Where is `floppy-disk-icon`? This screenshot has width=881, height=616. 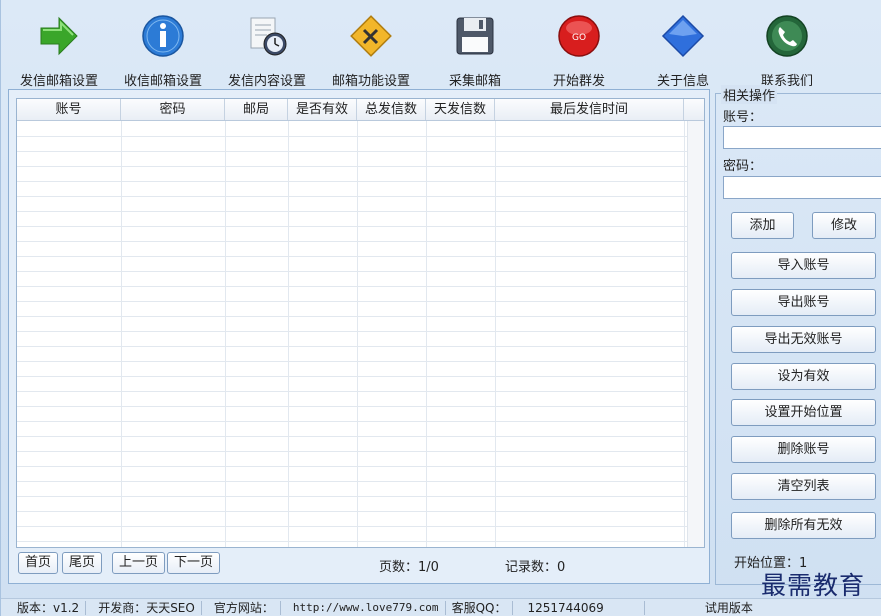 floppy-disk-icon is located at coordinates (475, 36).